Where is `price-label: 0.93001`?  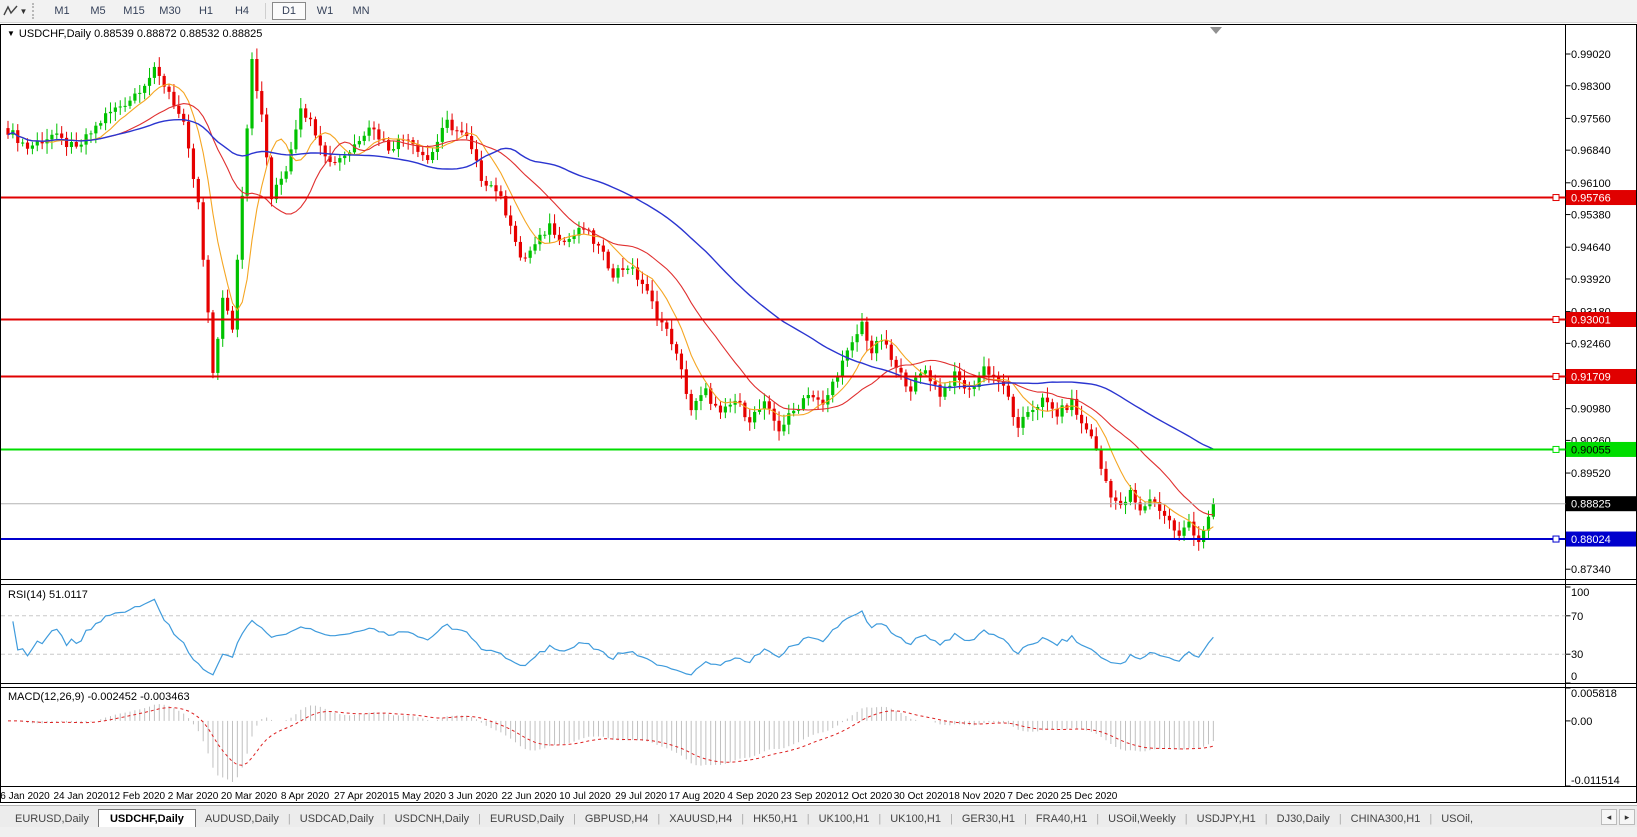 price-label: 0.93001 is located at coordinates (1591, 320).